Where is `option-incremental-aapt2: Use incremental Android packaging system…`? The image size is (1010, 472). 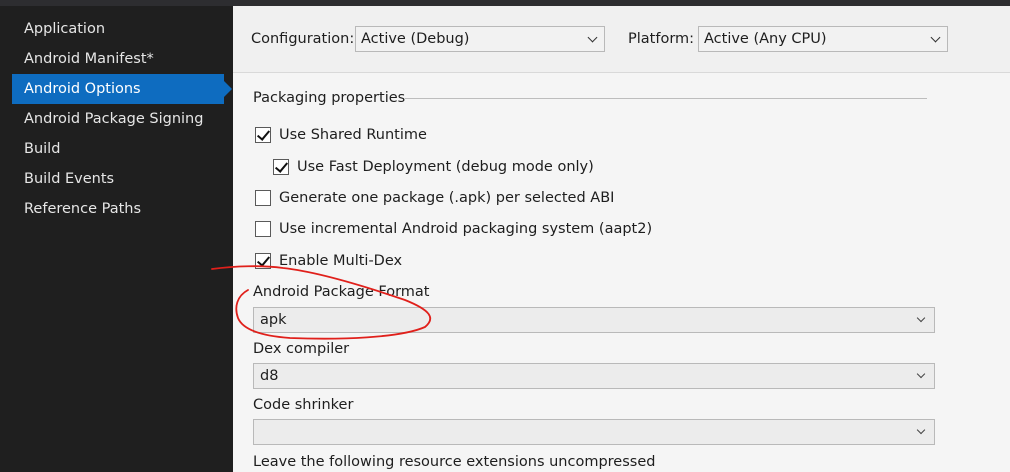
option-incremental-aapt2: Use incremental Android packaging system… is located at coordinates (453, 229).